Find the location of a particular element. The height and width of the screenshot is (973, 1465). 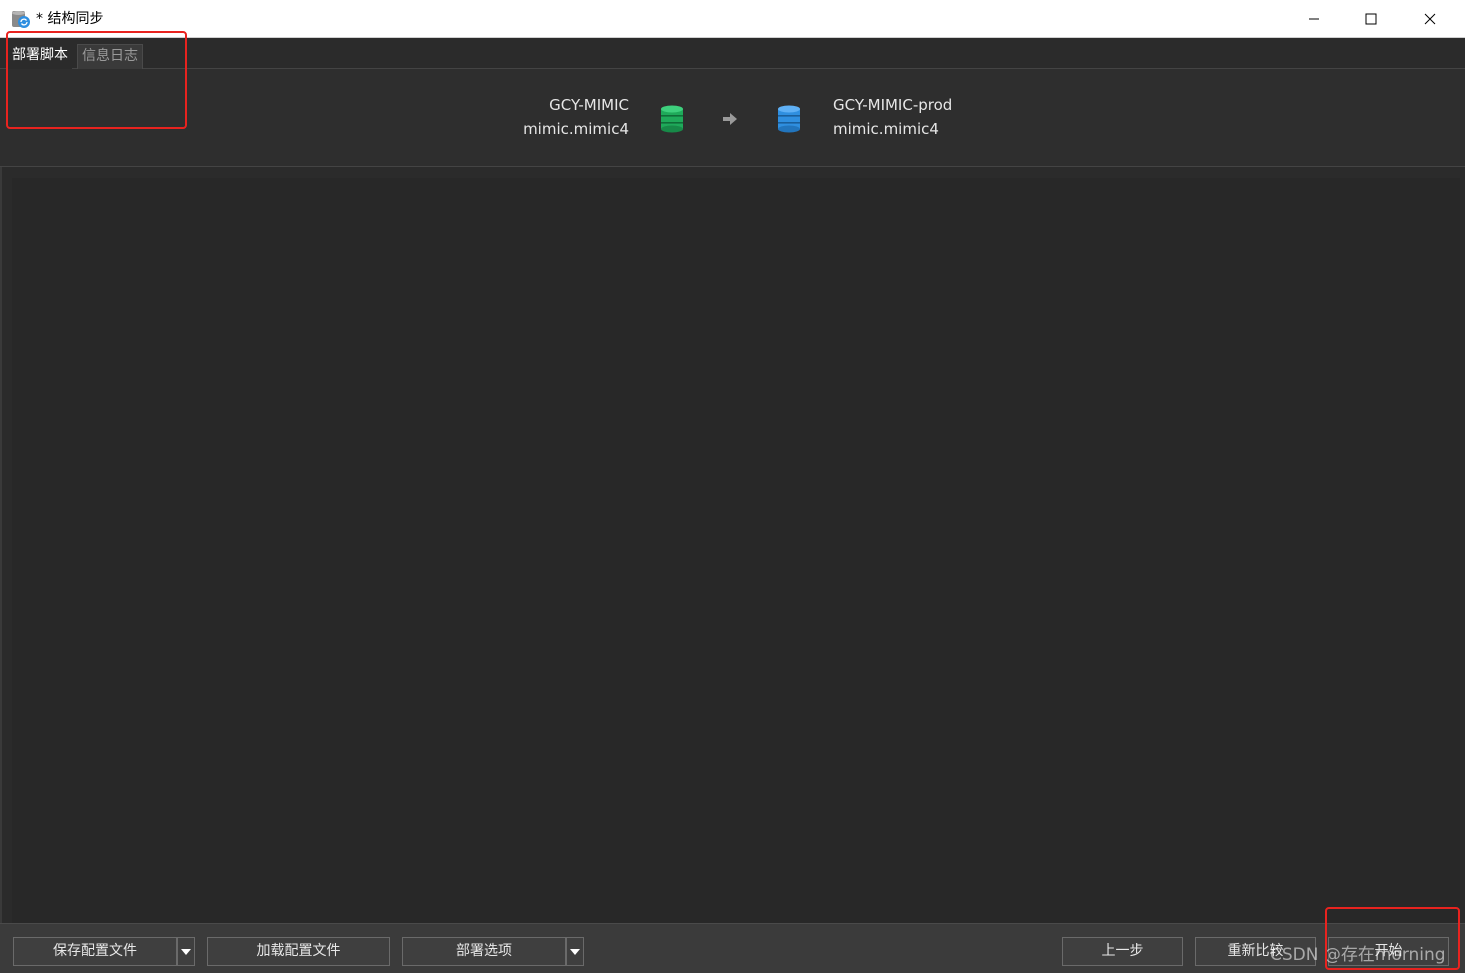

previous-step-button: 上一步 is located at coordinates (1122, 951).